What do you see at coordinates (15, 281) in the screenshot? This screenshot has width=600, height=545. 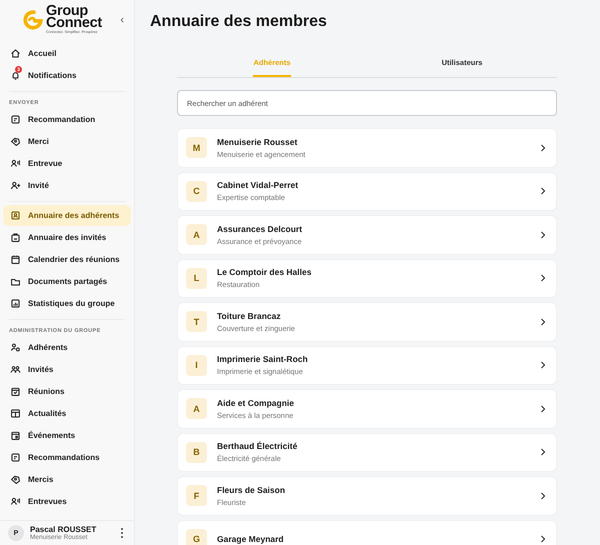 I see `folder-icon` at bounding box center [15, 281].